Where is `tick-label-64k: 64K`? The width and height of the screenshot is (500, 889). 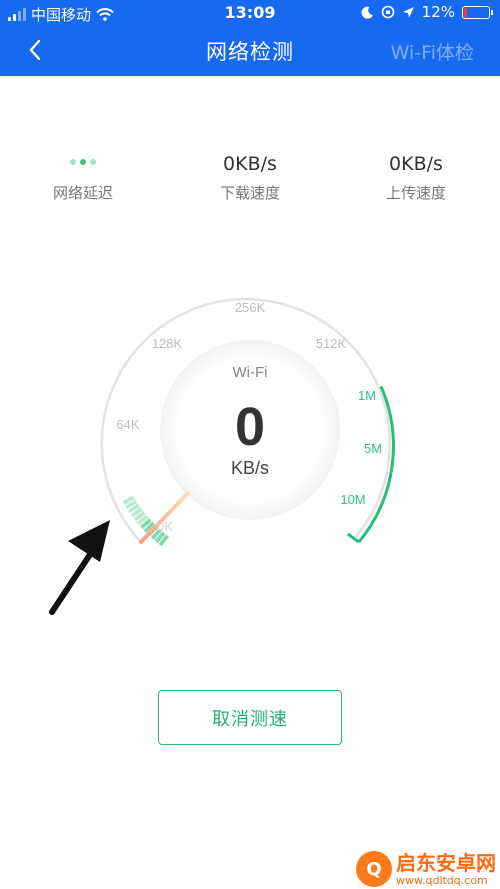 tick-label-64k: 64K is located at coordinates (127, 424).